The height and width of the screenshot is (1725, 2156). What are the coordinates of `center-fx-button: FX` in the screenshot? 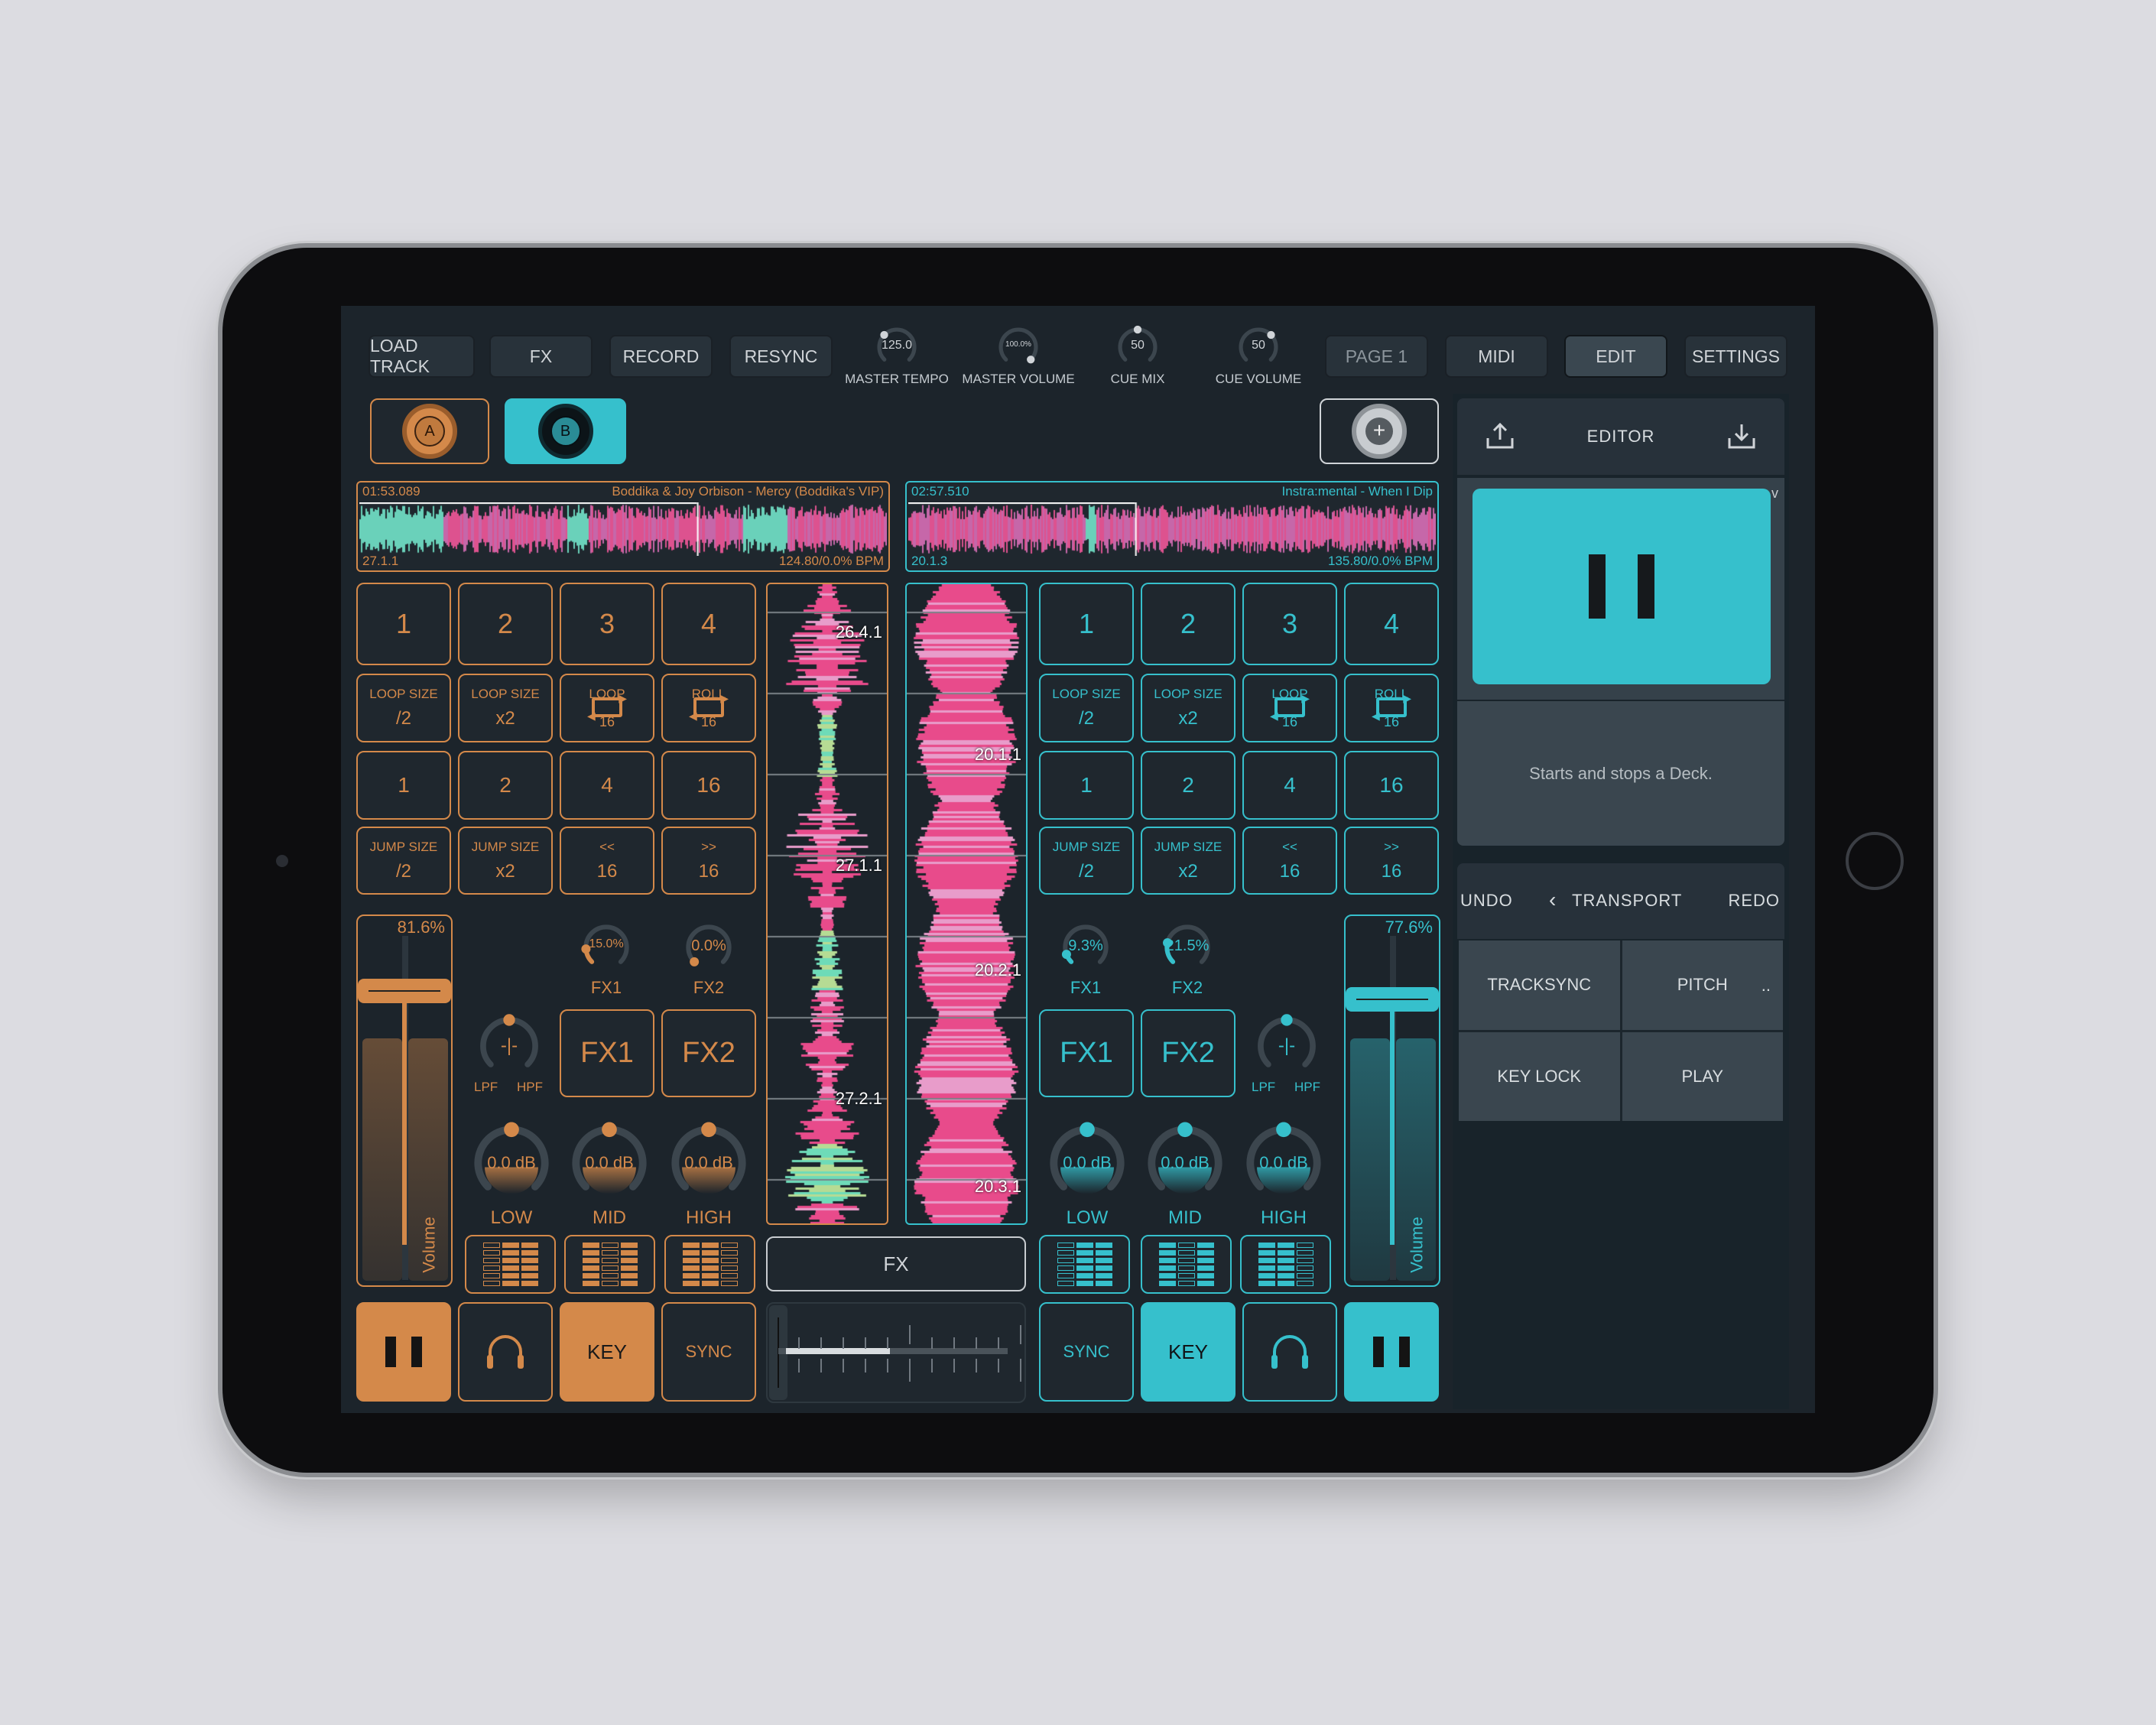 It's located at (896, 1263).